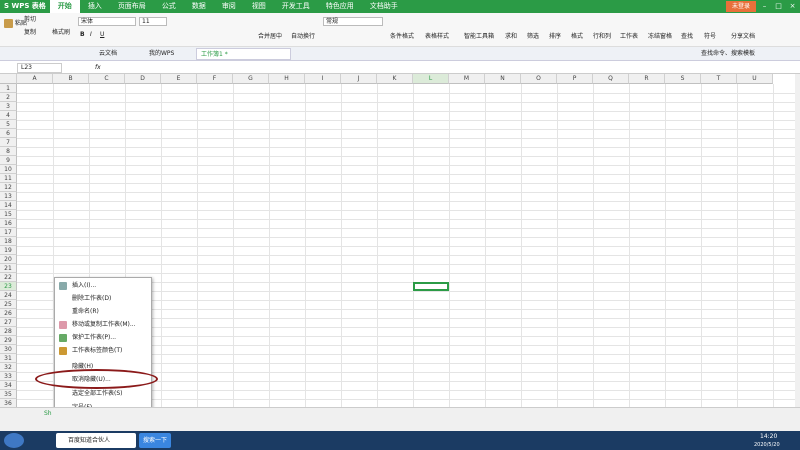 This screenshot has height=450, width=800. Describe the element at coordinates (8, 340) in the screenshot. I see `row-header-29: 29` at that location.